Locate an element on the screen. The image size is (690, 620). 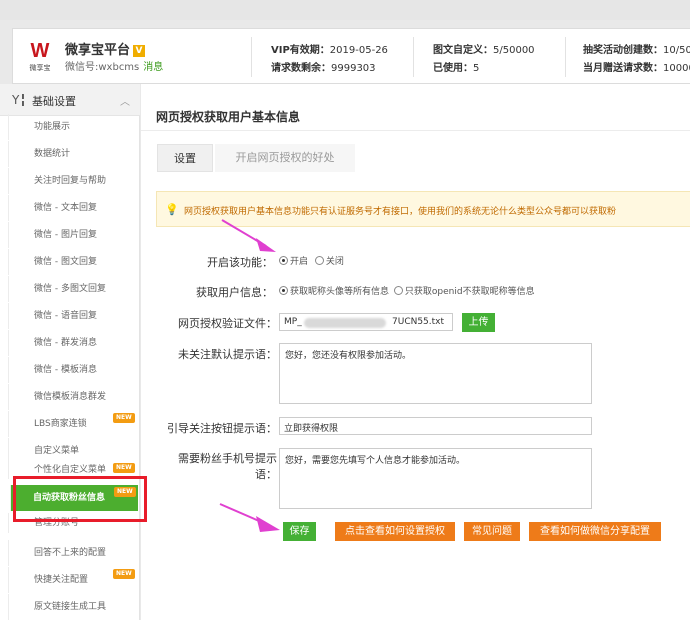
getinfo-openid-label: 只获取openid不获取昵称等信息 is located at coordinates (469, 292).